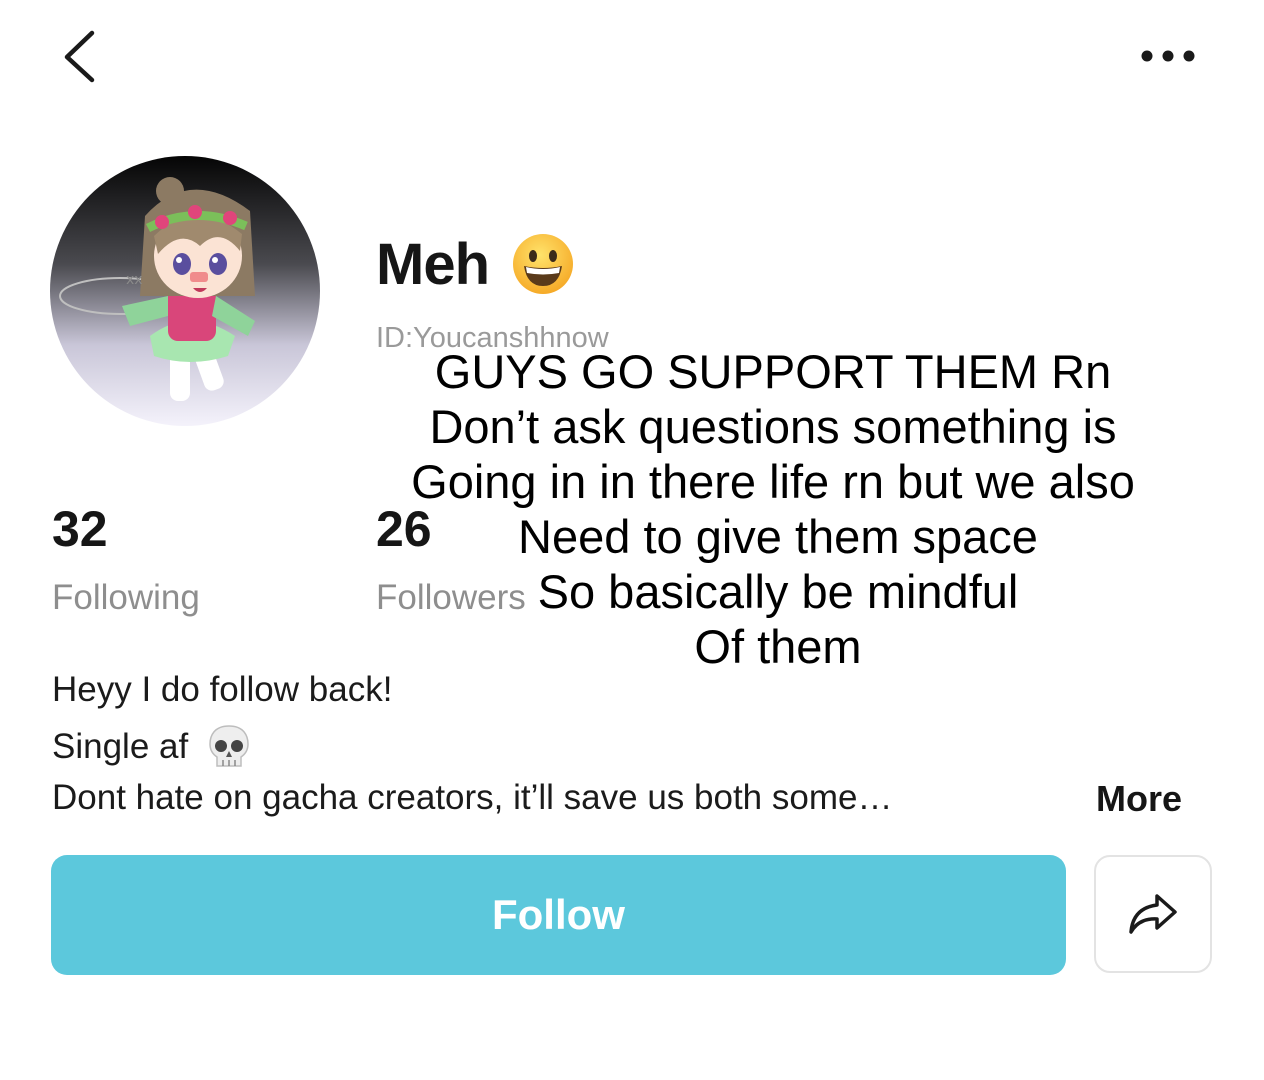  What do you see at coordinates (120, 746) in the screenshot?
I see `bio-line-2-text: Single af` at bounding box center [120, 746].